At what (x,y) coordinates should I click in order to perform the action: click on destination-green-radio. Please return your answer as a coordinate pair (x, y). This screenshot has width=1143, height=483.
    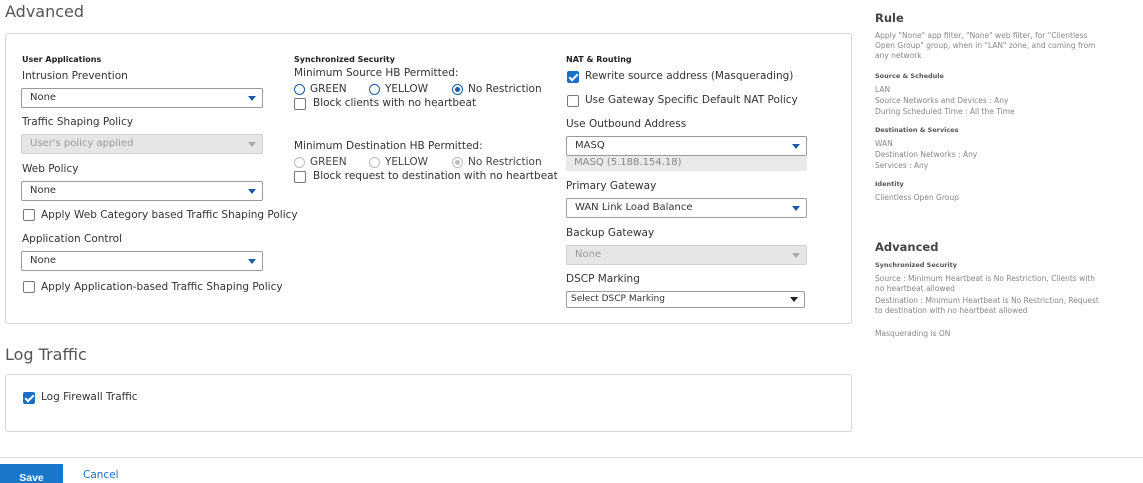
    Looking at the image, I should click on (299, 162).